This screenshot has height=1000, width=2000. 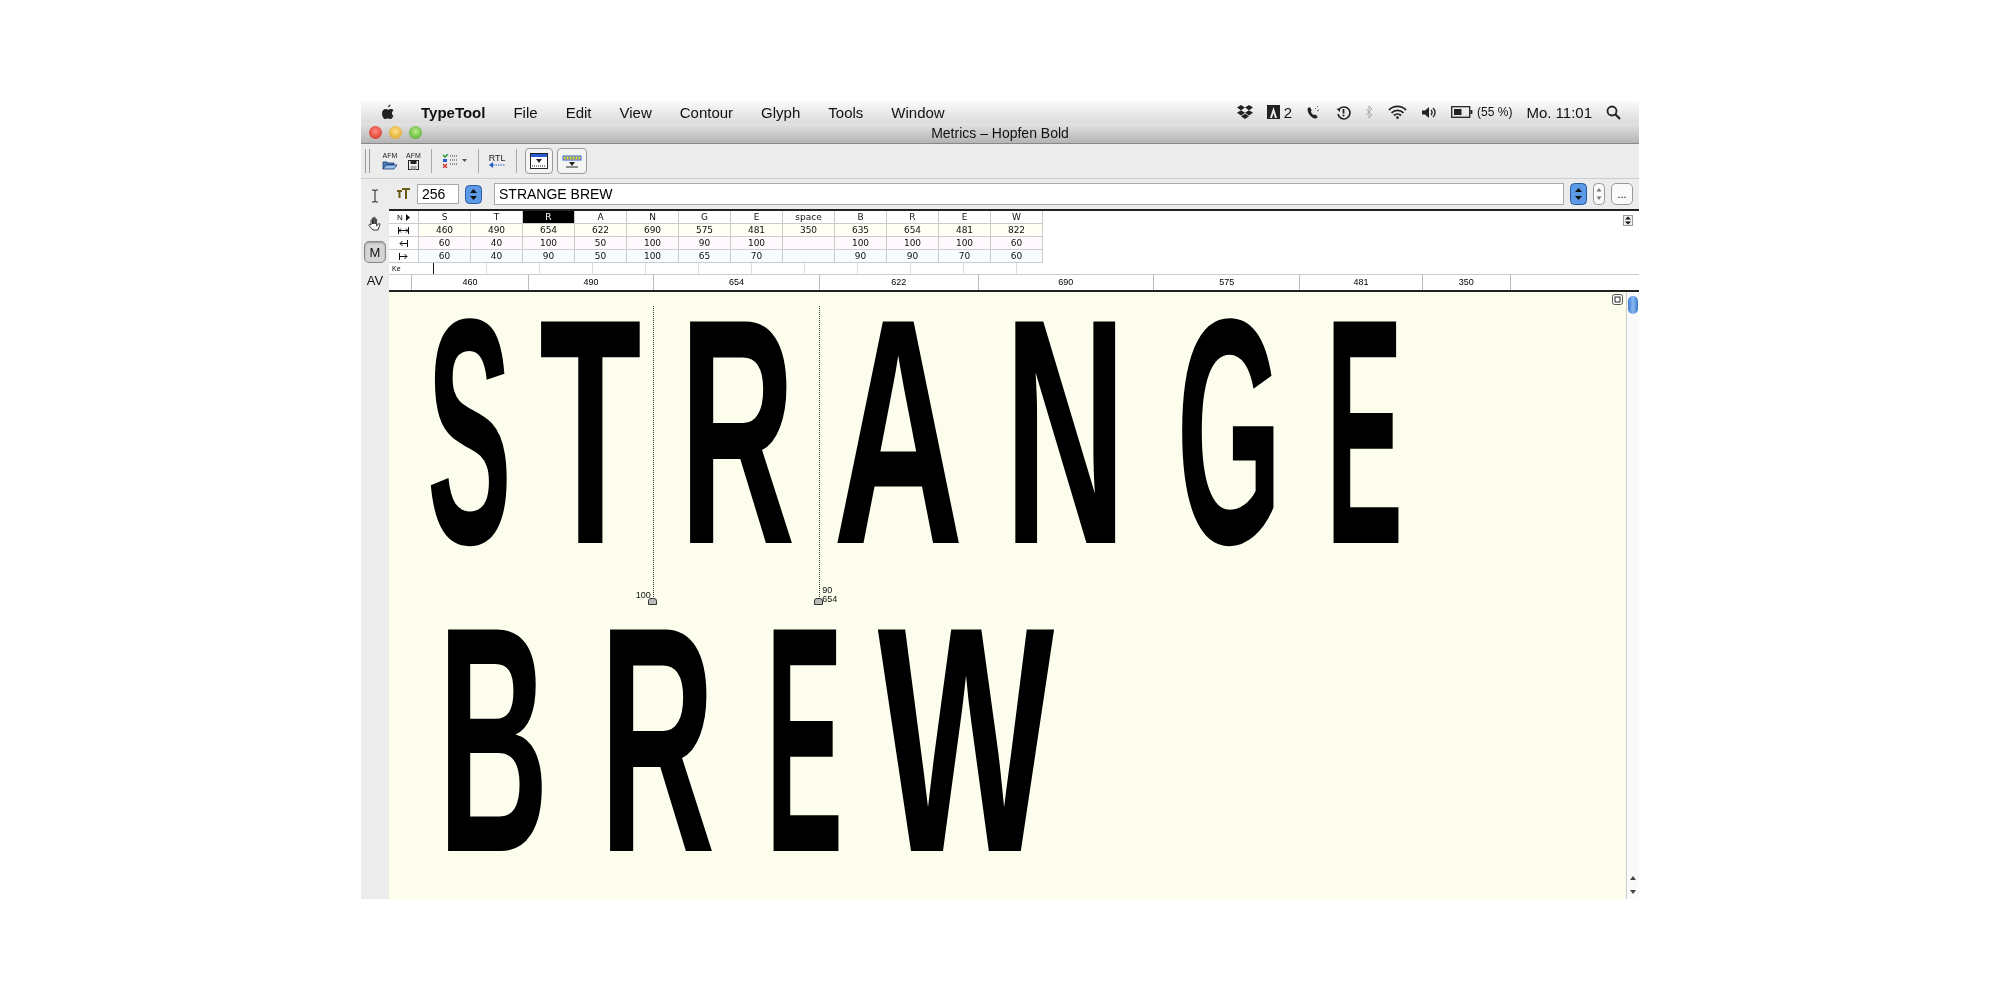 I want to click on panel-down-button, so click(x=538, y=161).